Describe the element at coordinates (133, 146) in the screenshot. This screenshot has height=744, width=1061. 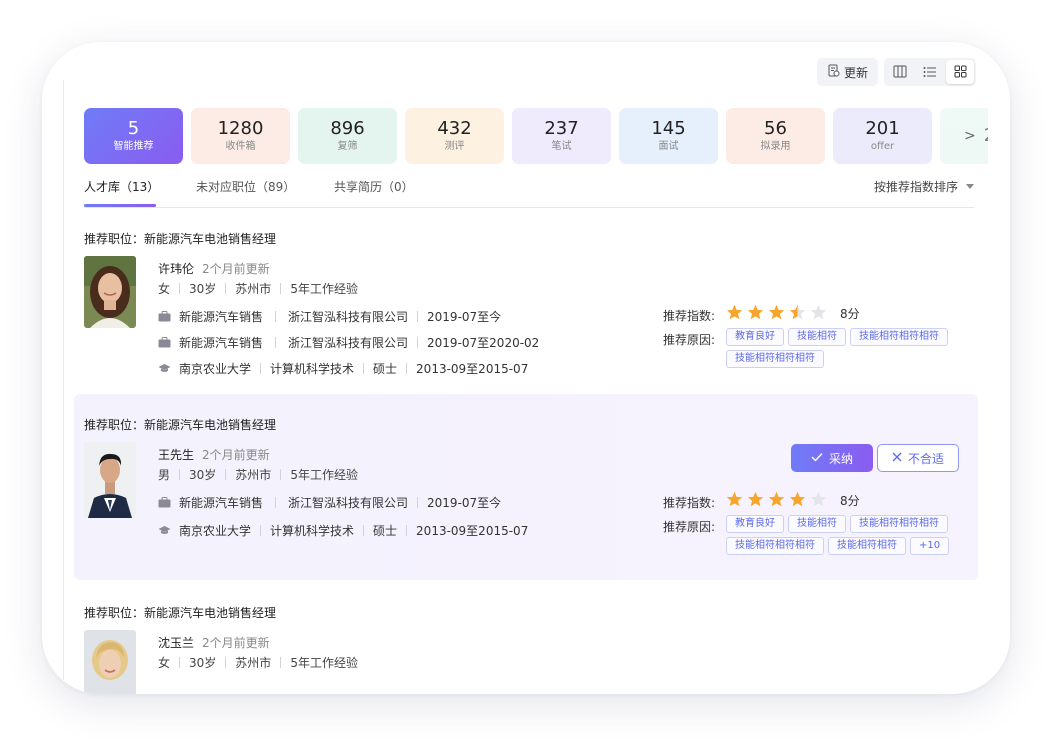
I see `stat-label: 智能推荐` at that location.